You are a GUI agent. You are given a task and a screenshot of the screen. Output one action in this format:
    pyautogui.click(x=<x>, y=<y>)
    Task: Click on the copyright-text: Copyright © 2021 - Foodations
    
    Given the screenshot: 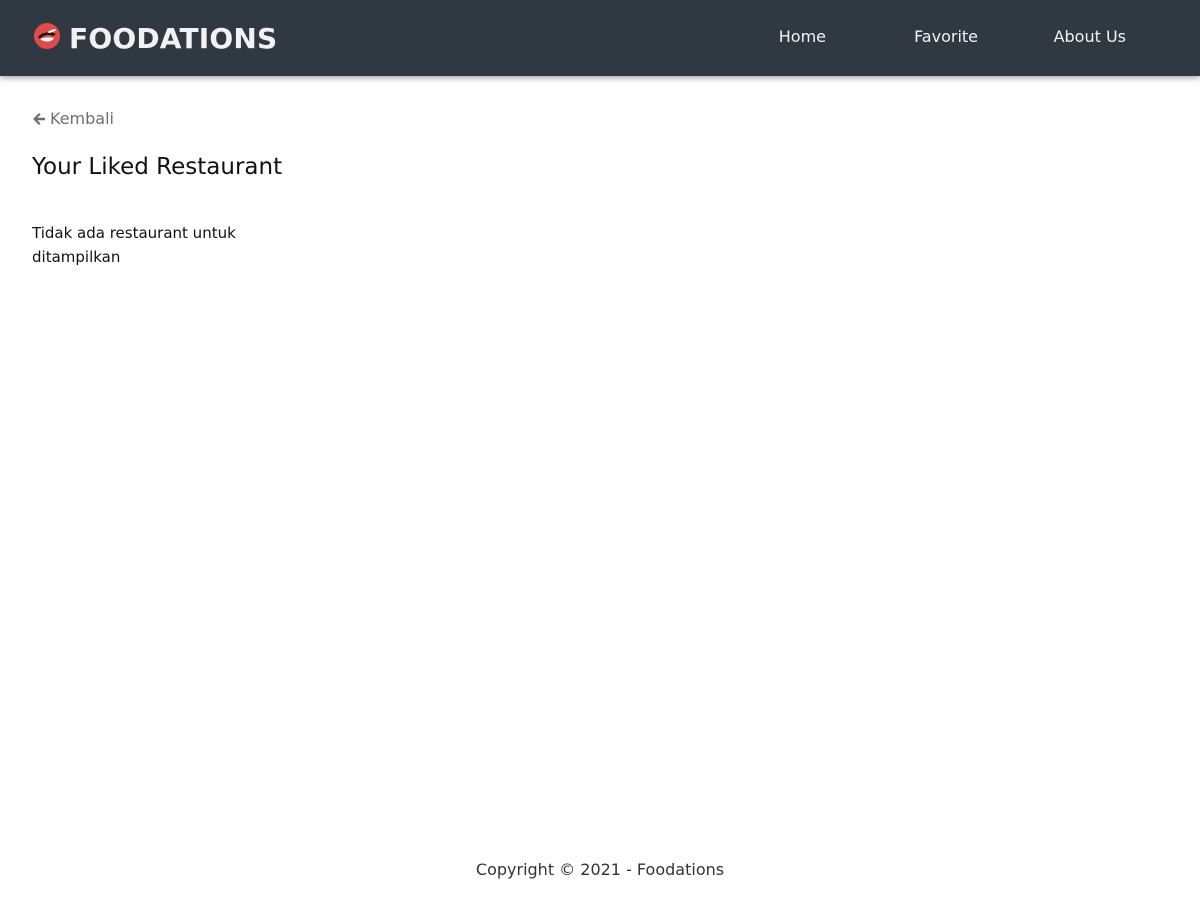 What is the action you would take?
    pyautogui.click(x=600, y=869)
    